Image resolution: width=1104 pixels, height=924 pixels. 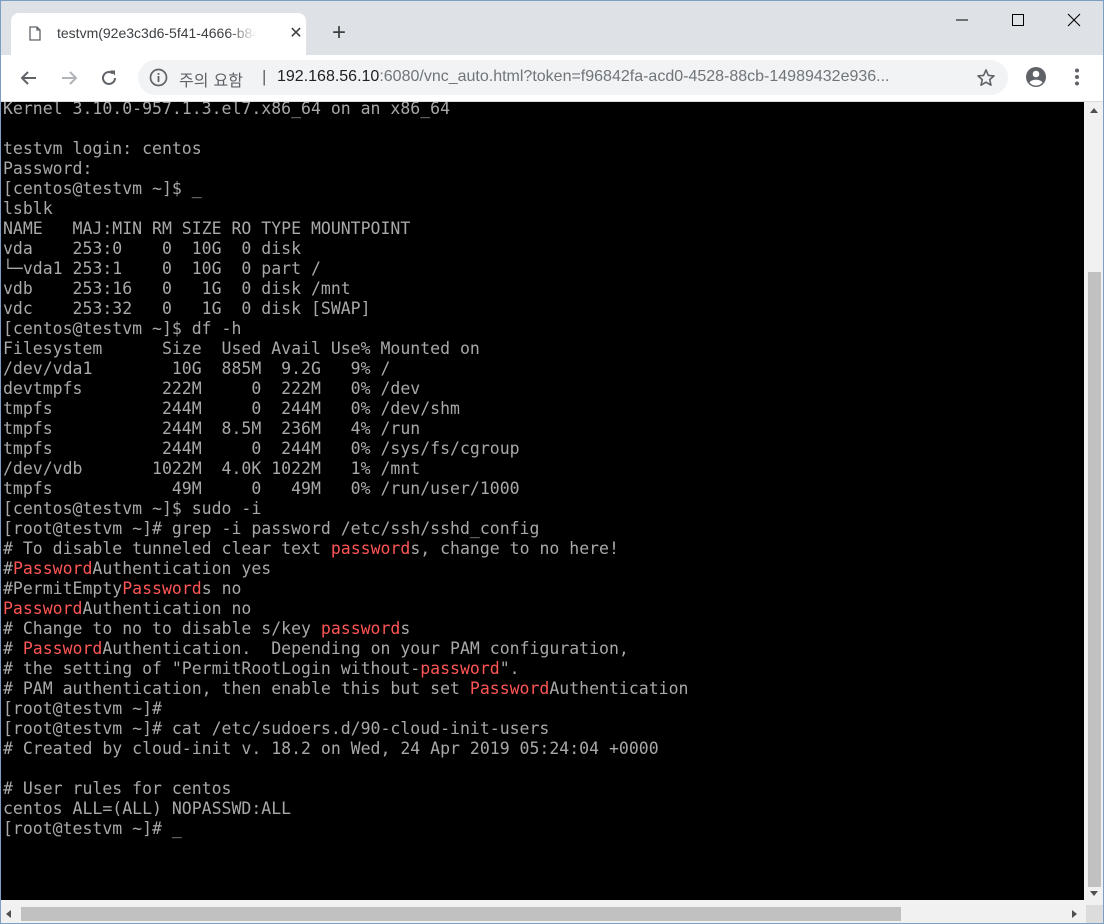 What do you see at coordinates (117, 788) in the screenshot?
I see `terminal-text: # User rules for centos` at bounding box center [117, 788].